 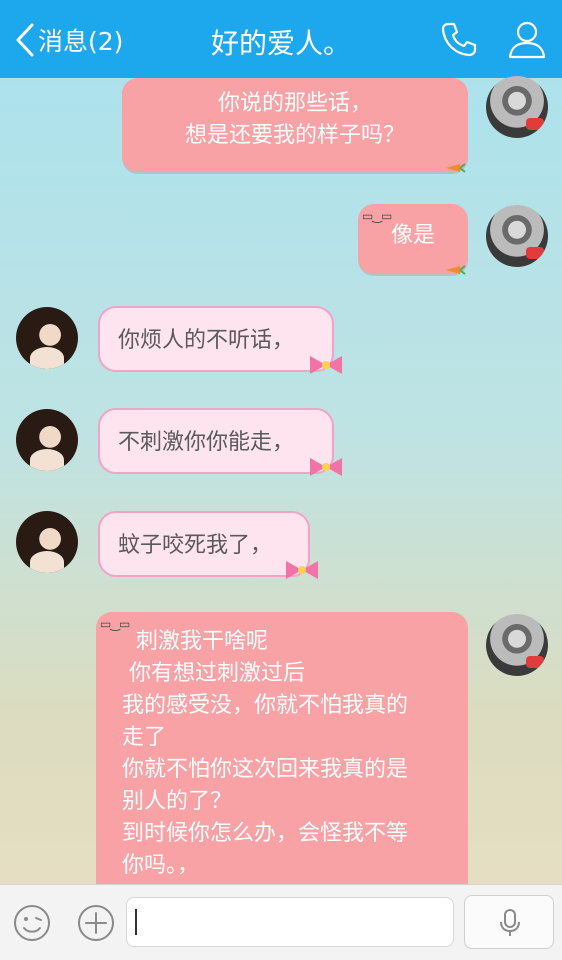 I want to click on message-line: 你说的那些话，, so click(x=294, y=103).